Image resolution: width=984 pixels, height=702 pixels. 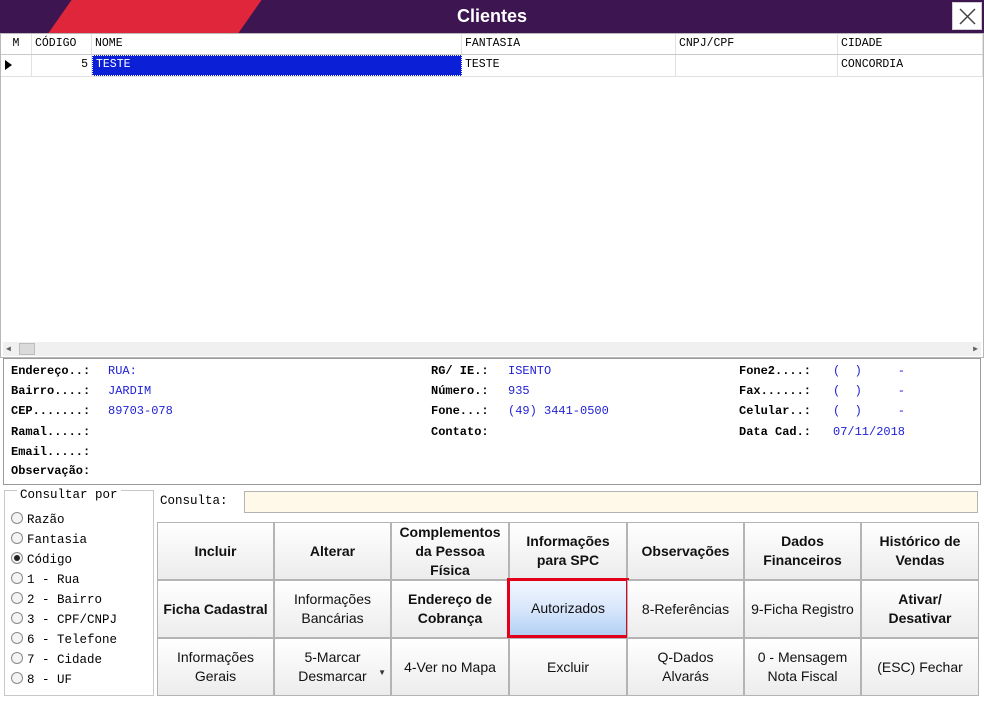 I want to click on radio-fantasia: Fantasia, so click(x=49, y=540).